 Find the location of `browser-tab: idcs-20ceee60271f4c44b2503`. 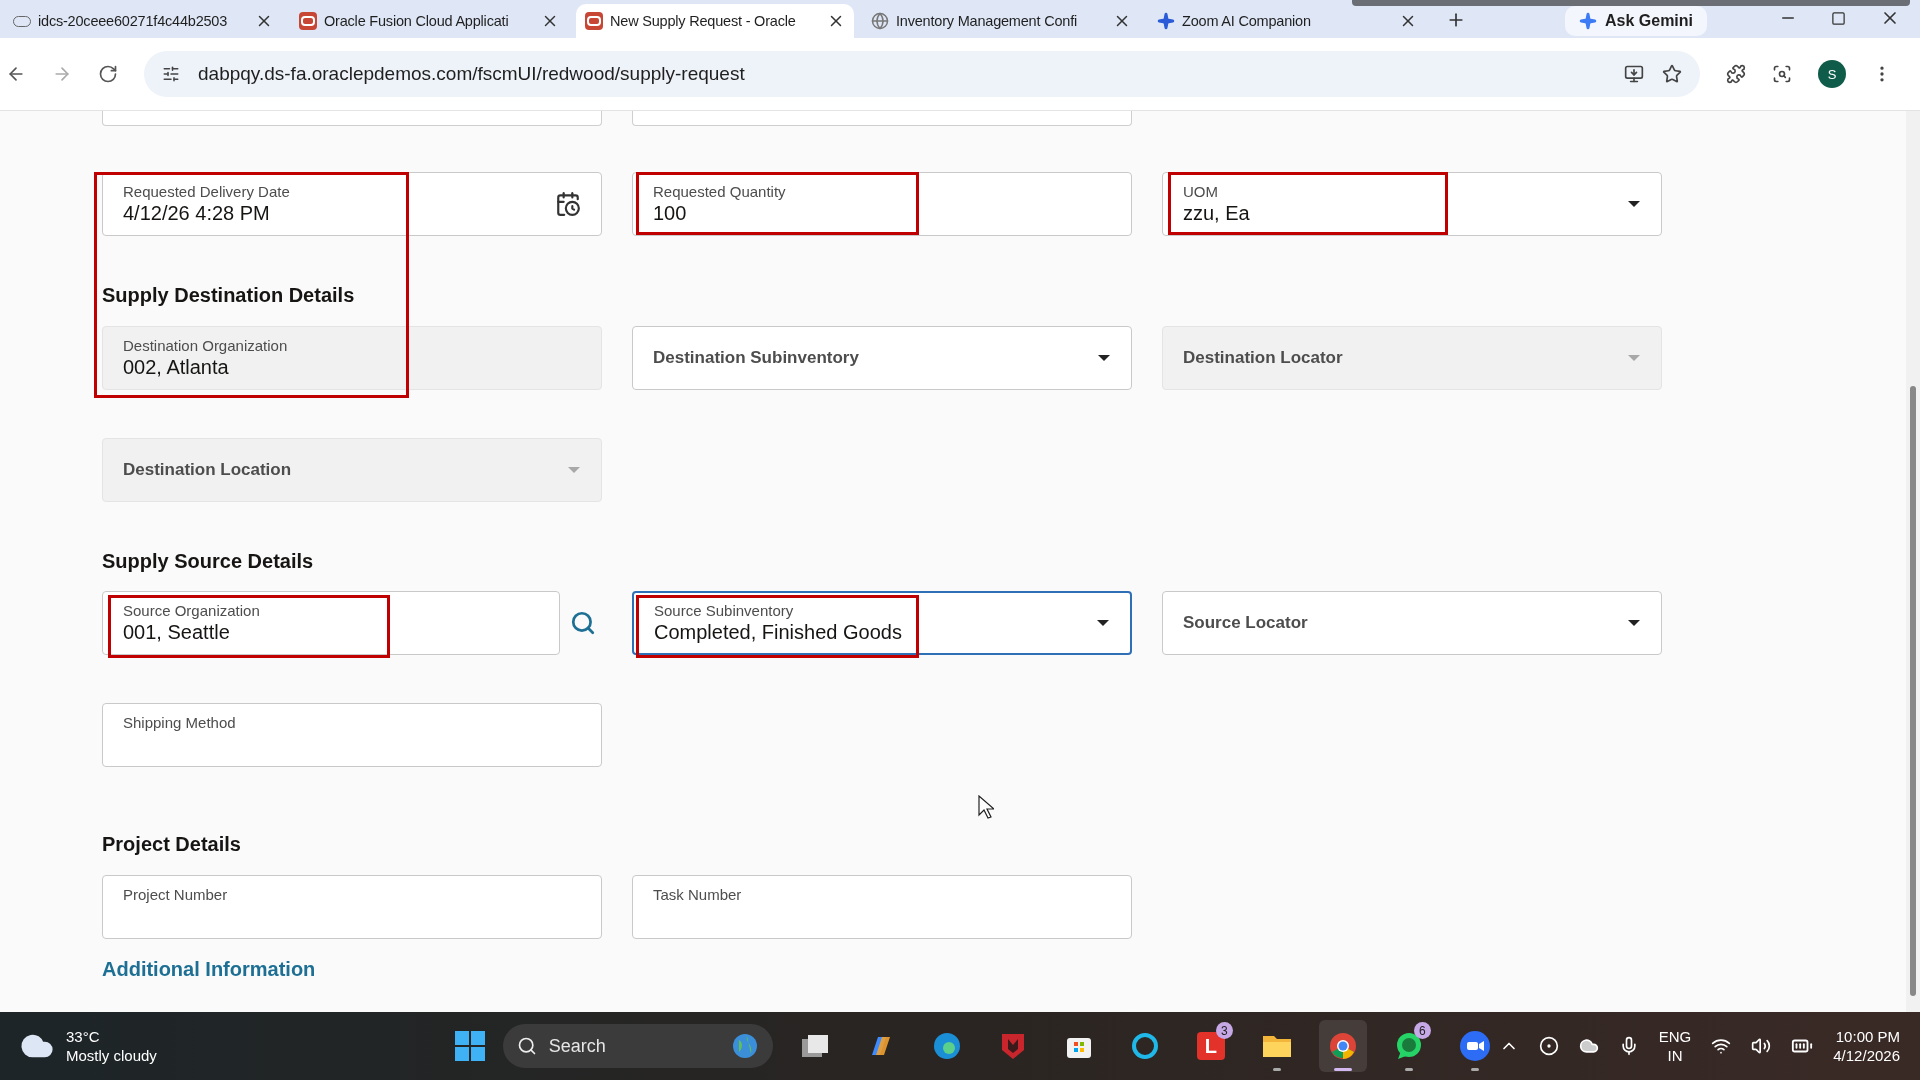

browser-tab: idcs-20ceee60271f4c44b2503 is located at coordinates (143, 21).